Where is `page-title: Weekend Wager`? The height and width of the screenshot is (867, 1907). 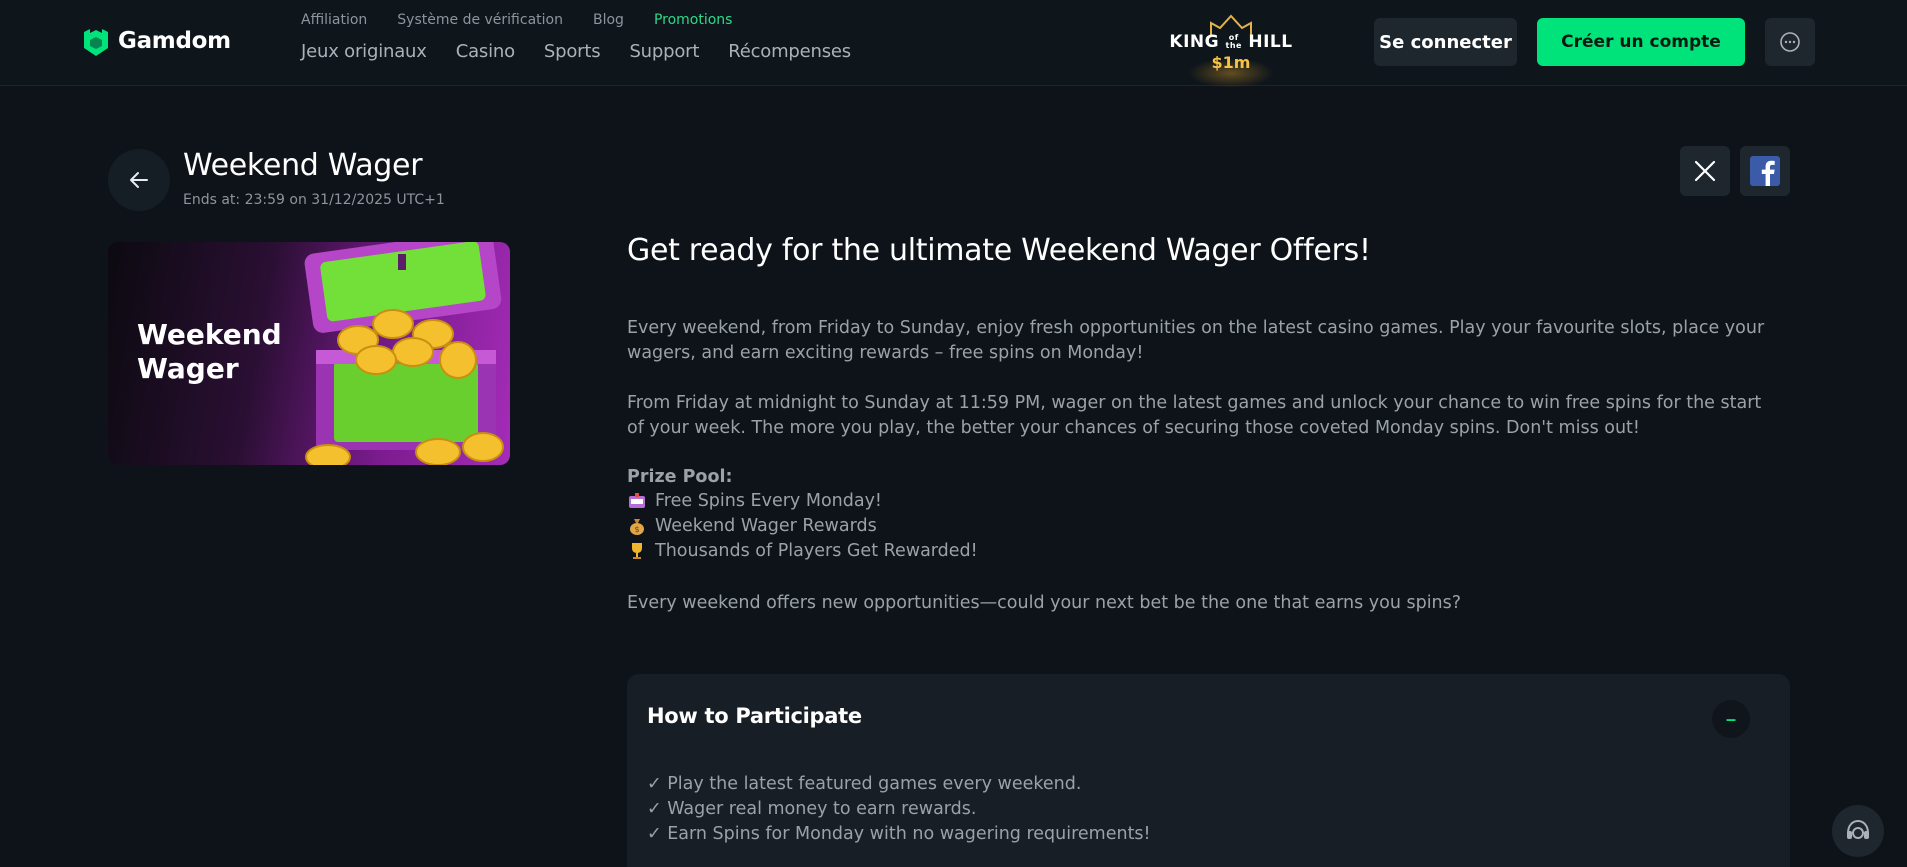 page-title: Weekend Wager is located at coordinates (303, 165).